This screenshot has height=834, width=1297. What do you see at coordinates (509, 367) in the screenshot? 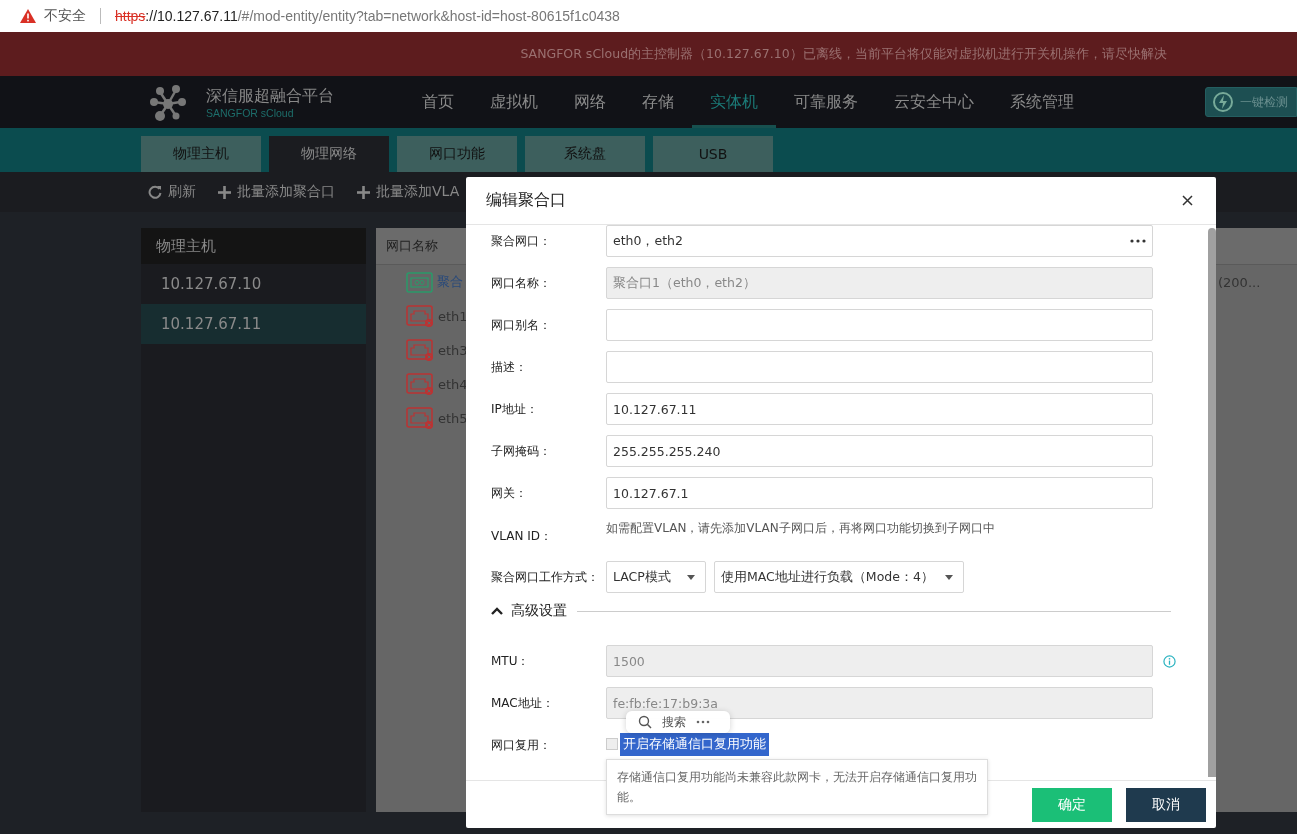
I see `field-label: 描述：` at bounding box center [509, 367].